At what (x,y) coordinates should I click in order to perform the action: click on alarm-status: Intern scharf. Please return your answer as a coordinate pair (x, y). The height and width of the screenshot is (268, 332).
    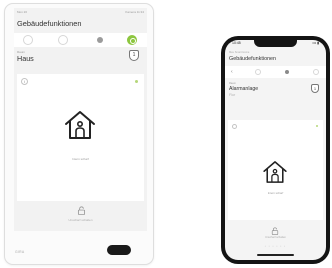
    Looking at the image, I should click on (80, 159).